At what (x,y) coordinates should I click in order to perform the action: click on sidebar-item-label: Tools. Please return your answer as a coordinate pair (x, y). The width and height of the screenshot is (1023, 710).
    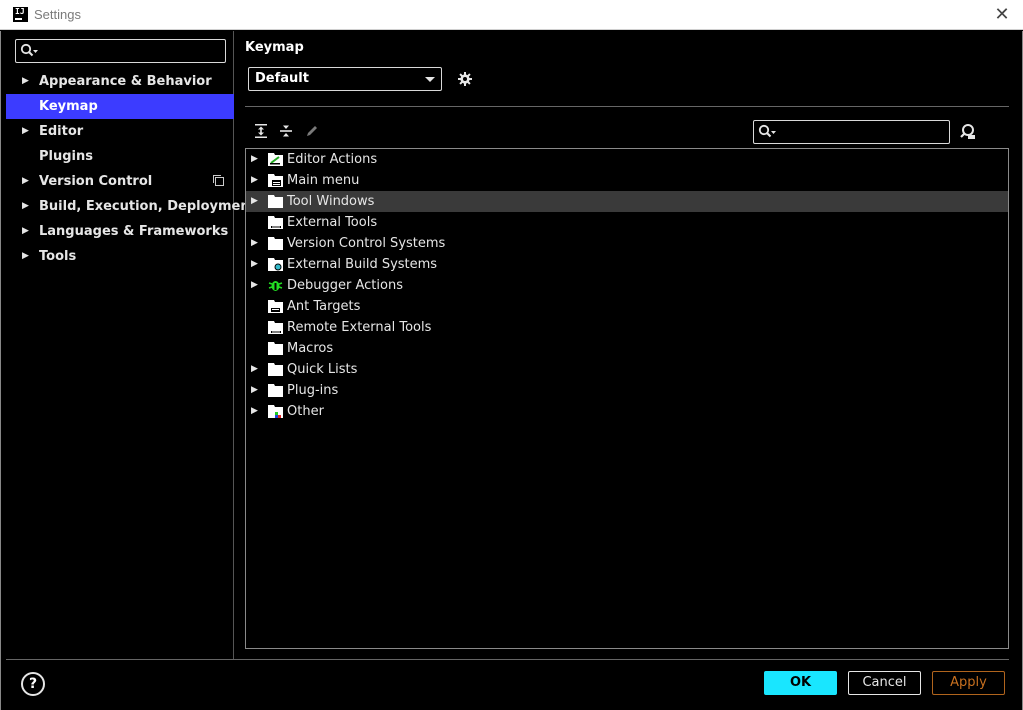
    Looking at the image, I should click on (58, 256).